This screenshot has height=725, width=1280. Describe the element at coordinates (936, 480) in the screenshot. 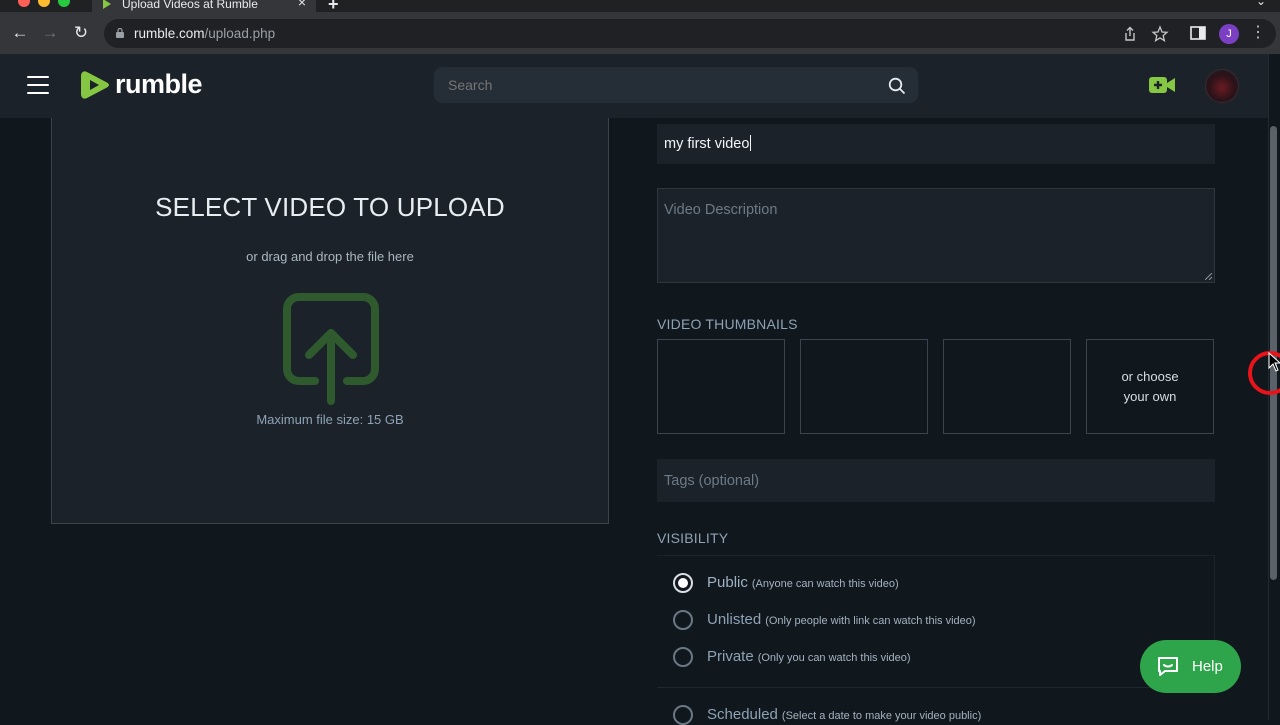

I see `tags-input: Tags (optional)` at that location.